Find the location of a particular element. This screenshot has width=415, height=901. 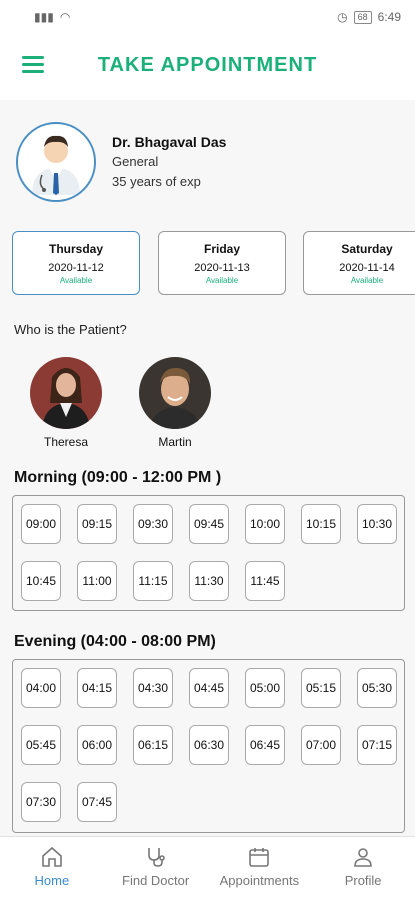

patient-martin: Martin is located at coordinates (175, 403).